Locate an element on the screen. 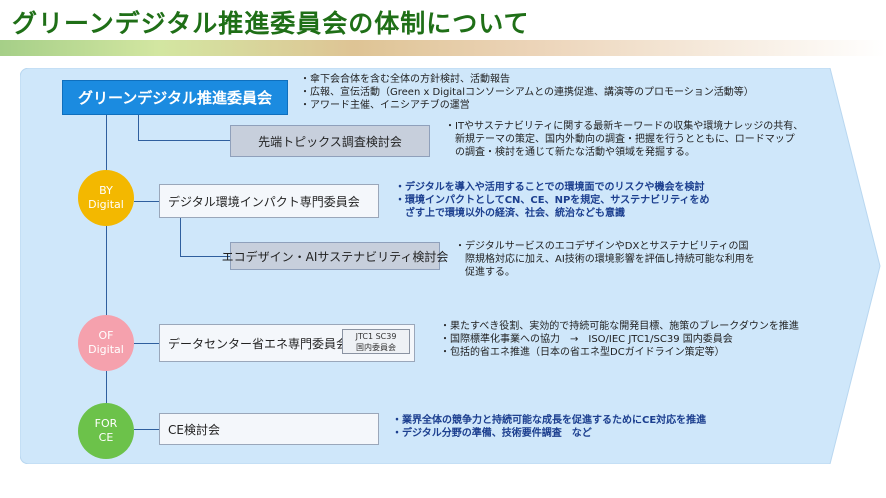 The width and height of the screenshot is (886, 498). note-line: 新規テーマの策定、国内外動向の調査・把握を行うとともに、ロードマップ is located at coordinates (620, 139).